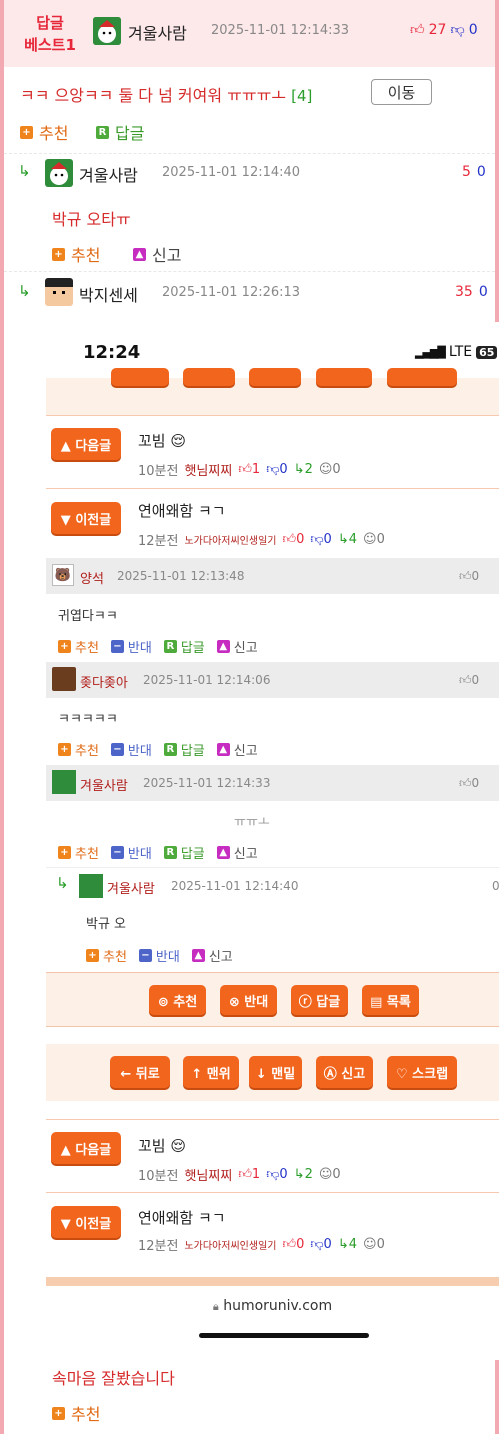  Describe the element at coordinates (347, 1244) in the screenshot. I see `reply-count: ↳4` at that location.